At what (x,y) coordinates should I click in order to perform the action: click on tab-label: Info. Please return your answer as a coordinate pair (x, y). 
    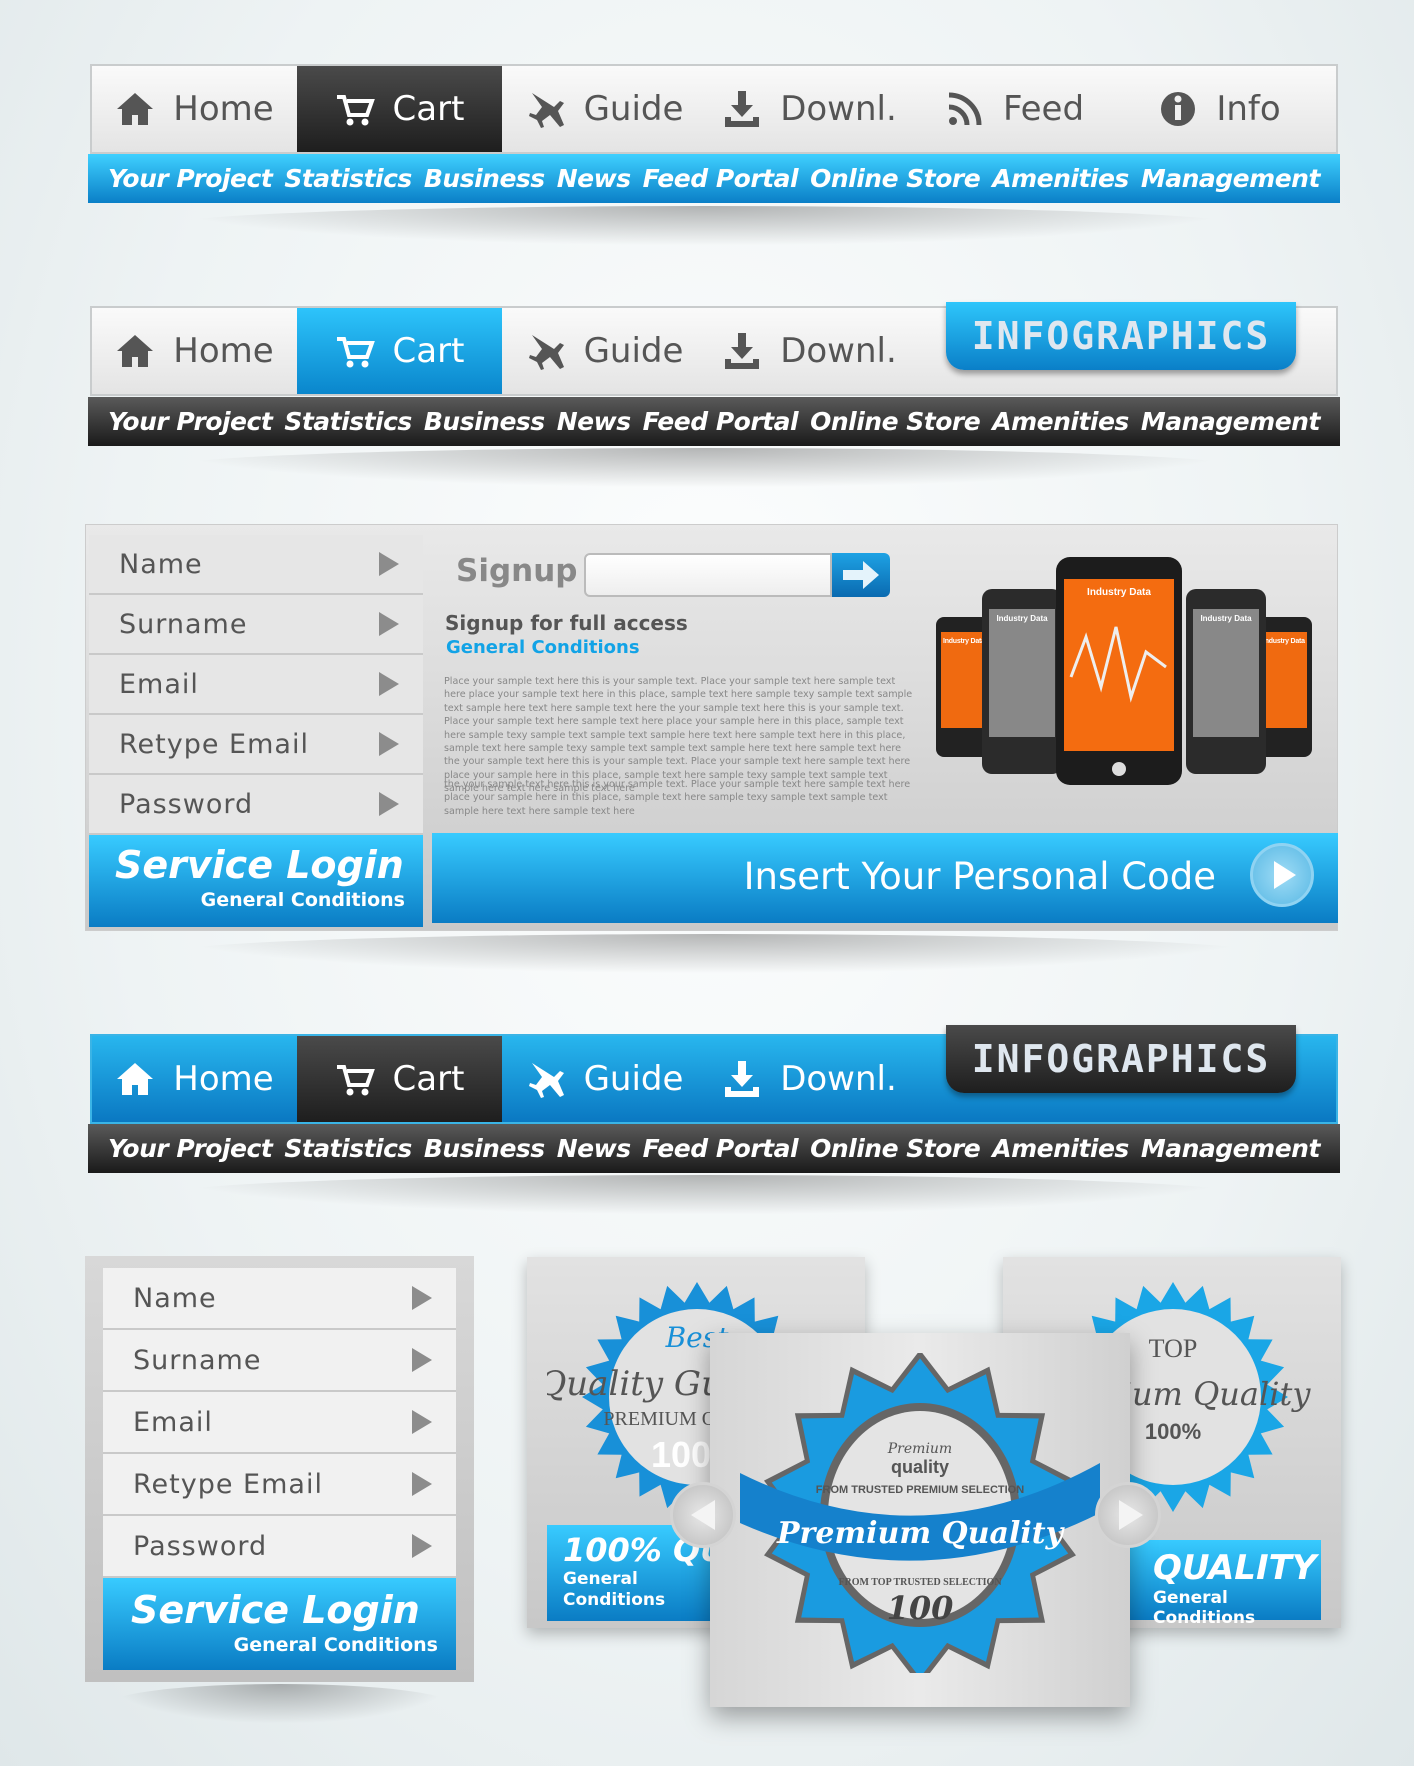
    Looking at the image, I should click on (1248, 109).